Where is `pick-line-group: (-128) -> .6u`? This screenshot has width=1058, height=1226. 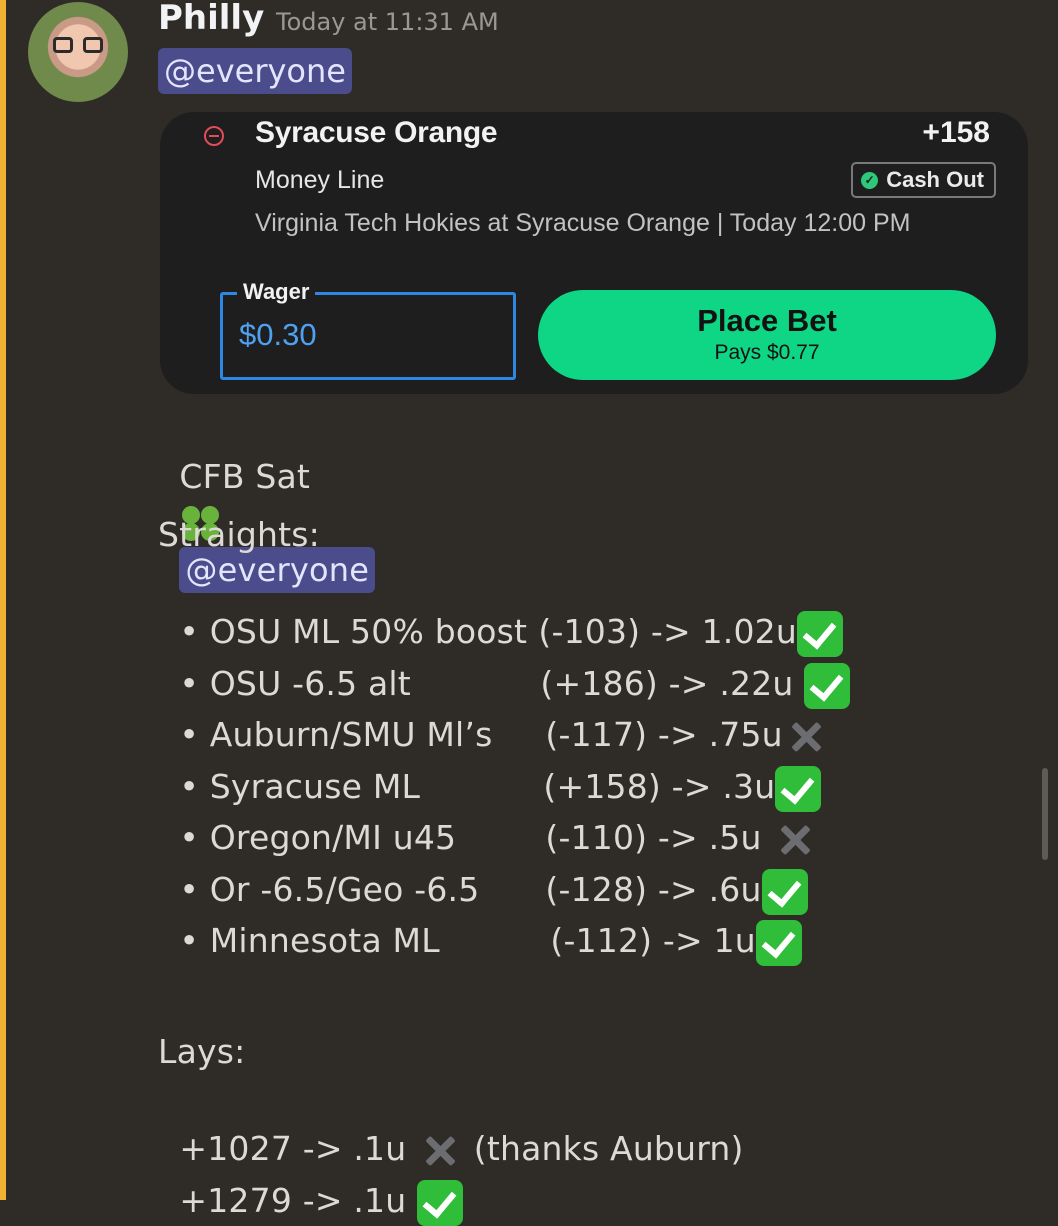 pick-line-group: (-128) -> .6u is located at coordinates (666, 868).